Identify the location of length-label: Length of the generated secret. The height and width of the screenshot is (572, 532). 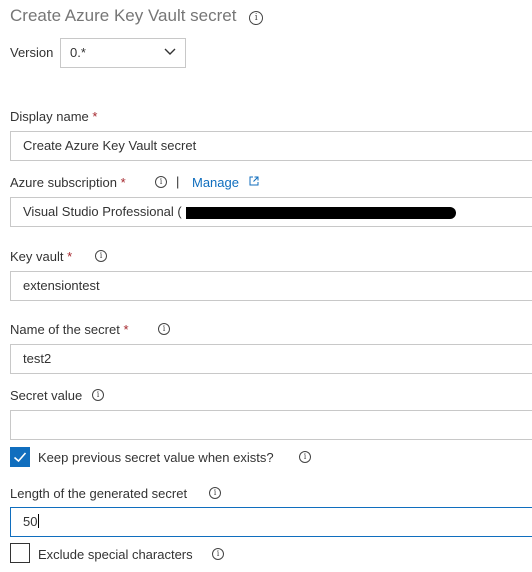
(99, 493).